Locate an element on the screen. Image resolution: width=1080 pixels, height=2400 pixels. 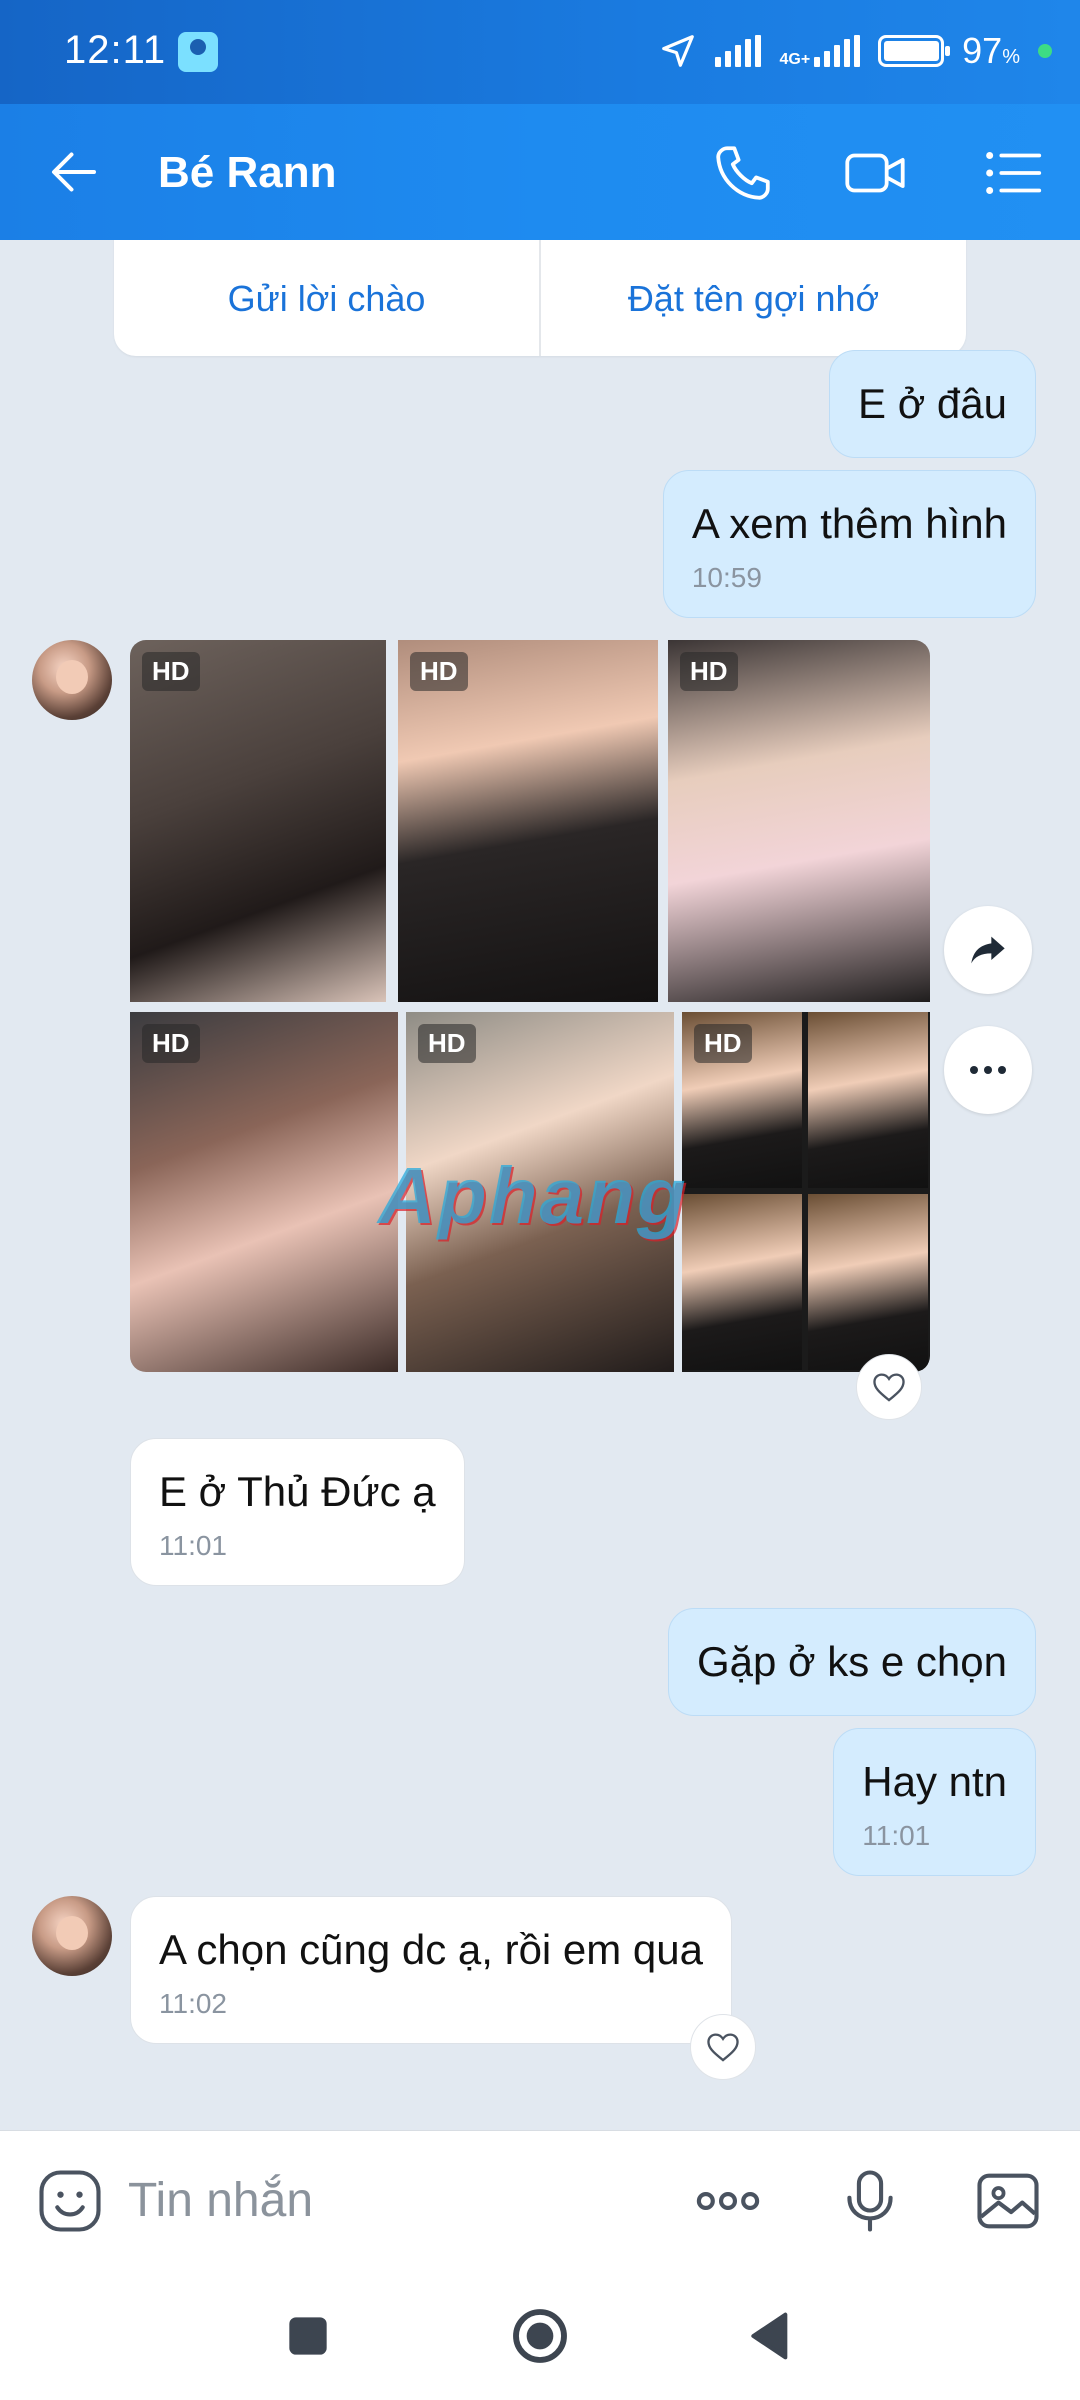
back-arrow-icon is located at coordinates (74, 172).